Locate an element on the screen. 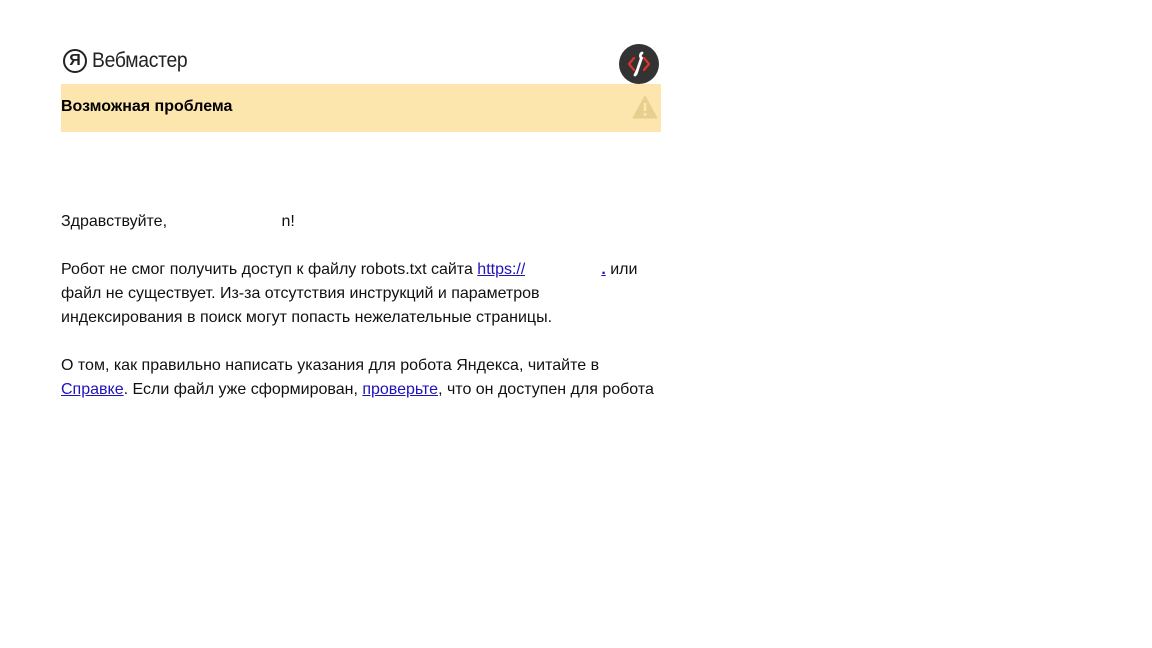  yandex-webmaster-logo: Я Вебмастер is located at coordinates (129, 61).